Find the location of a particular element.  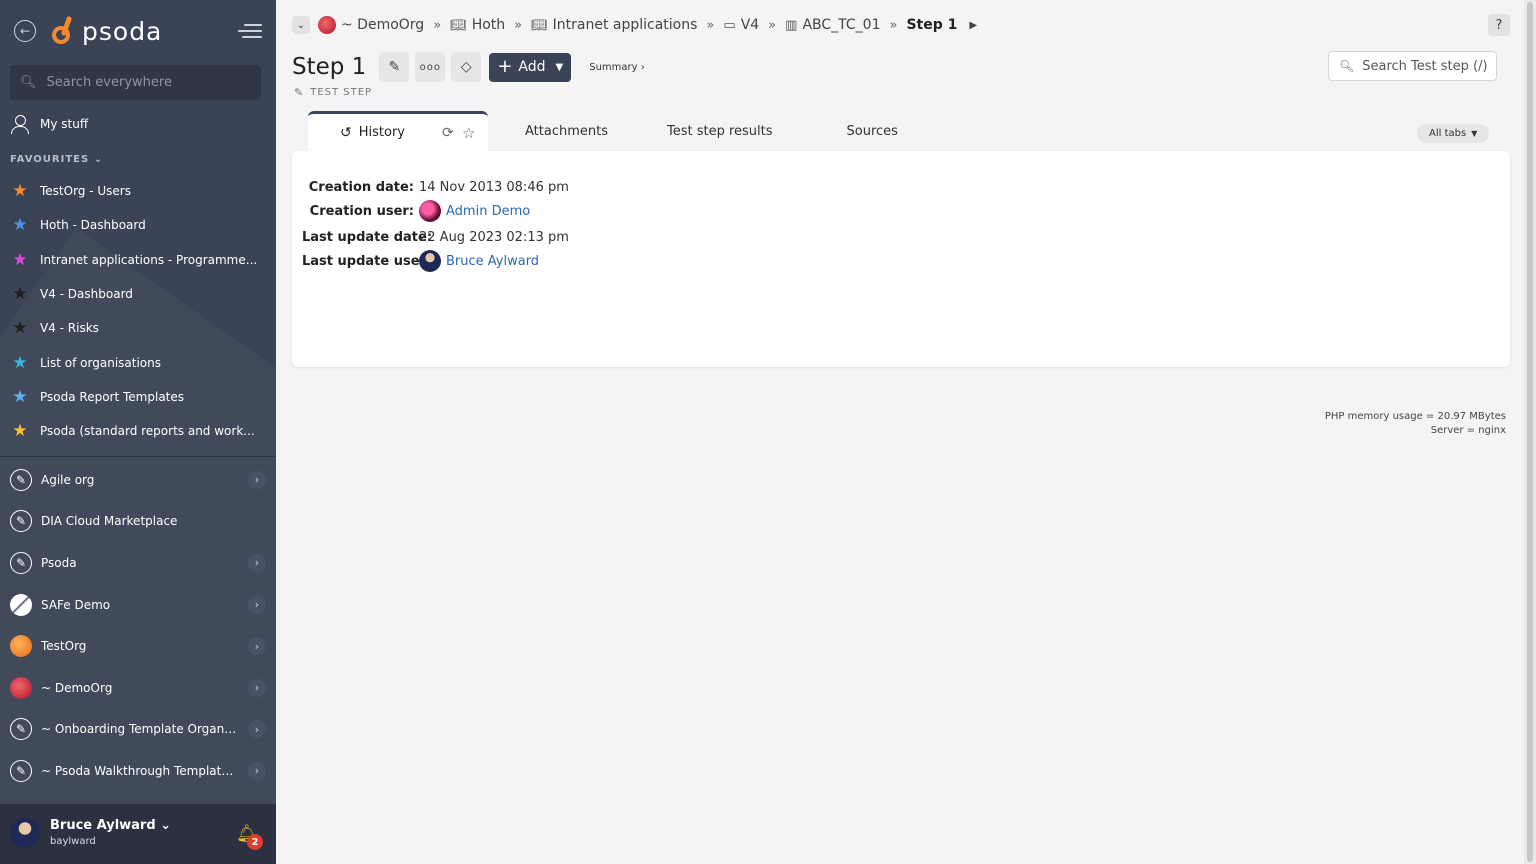

tab-history: ↺ History ⟳ ☆ is located at coordinates (398, 131).